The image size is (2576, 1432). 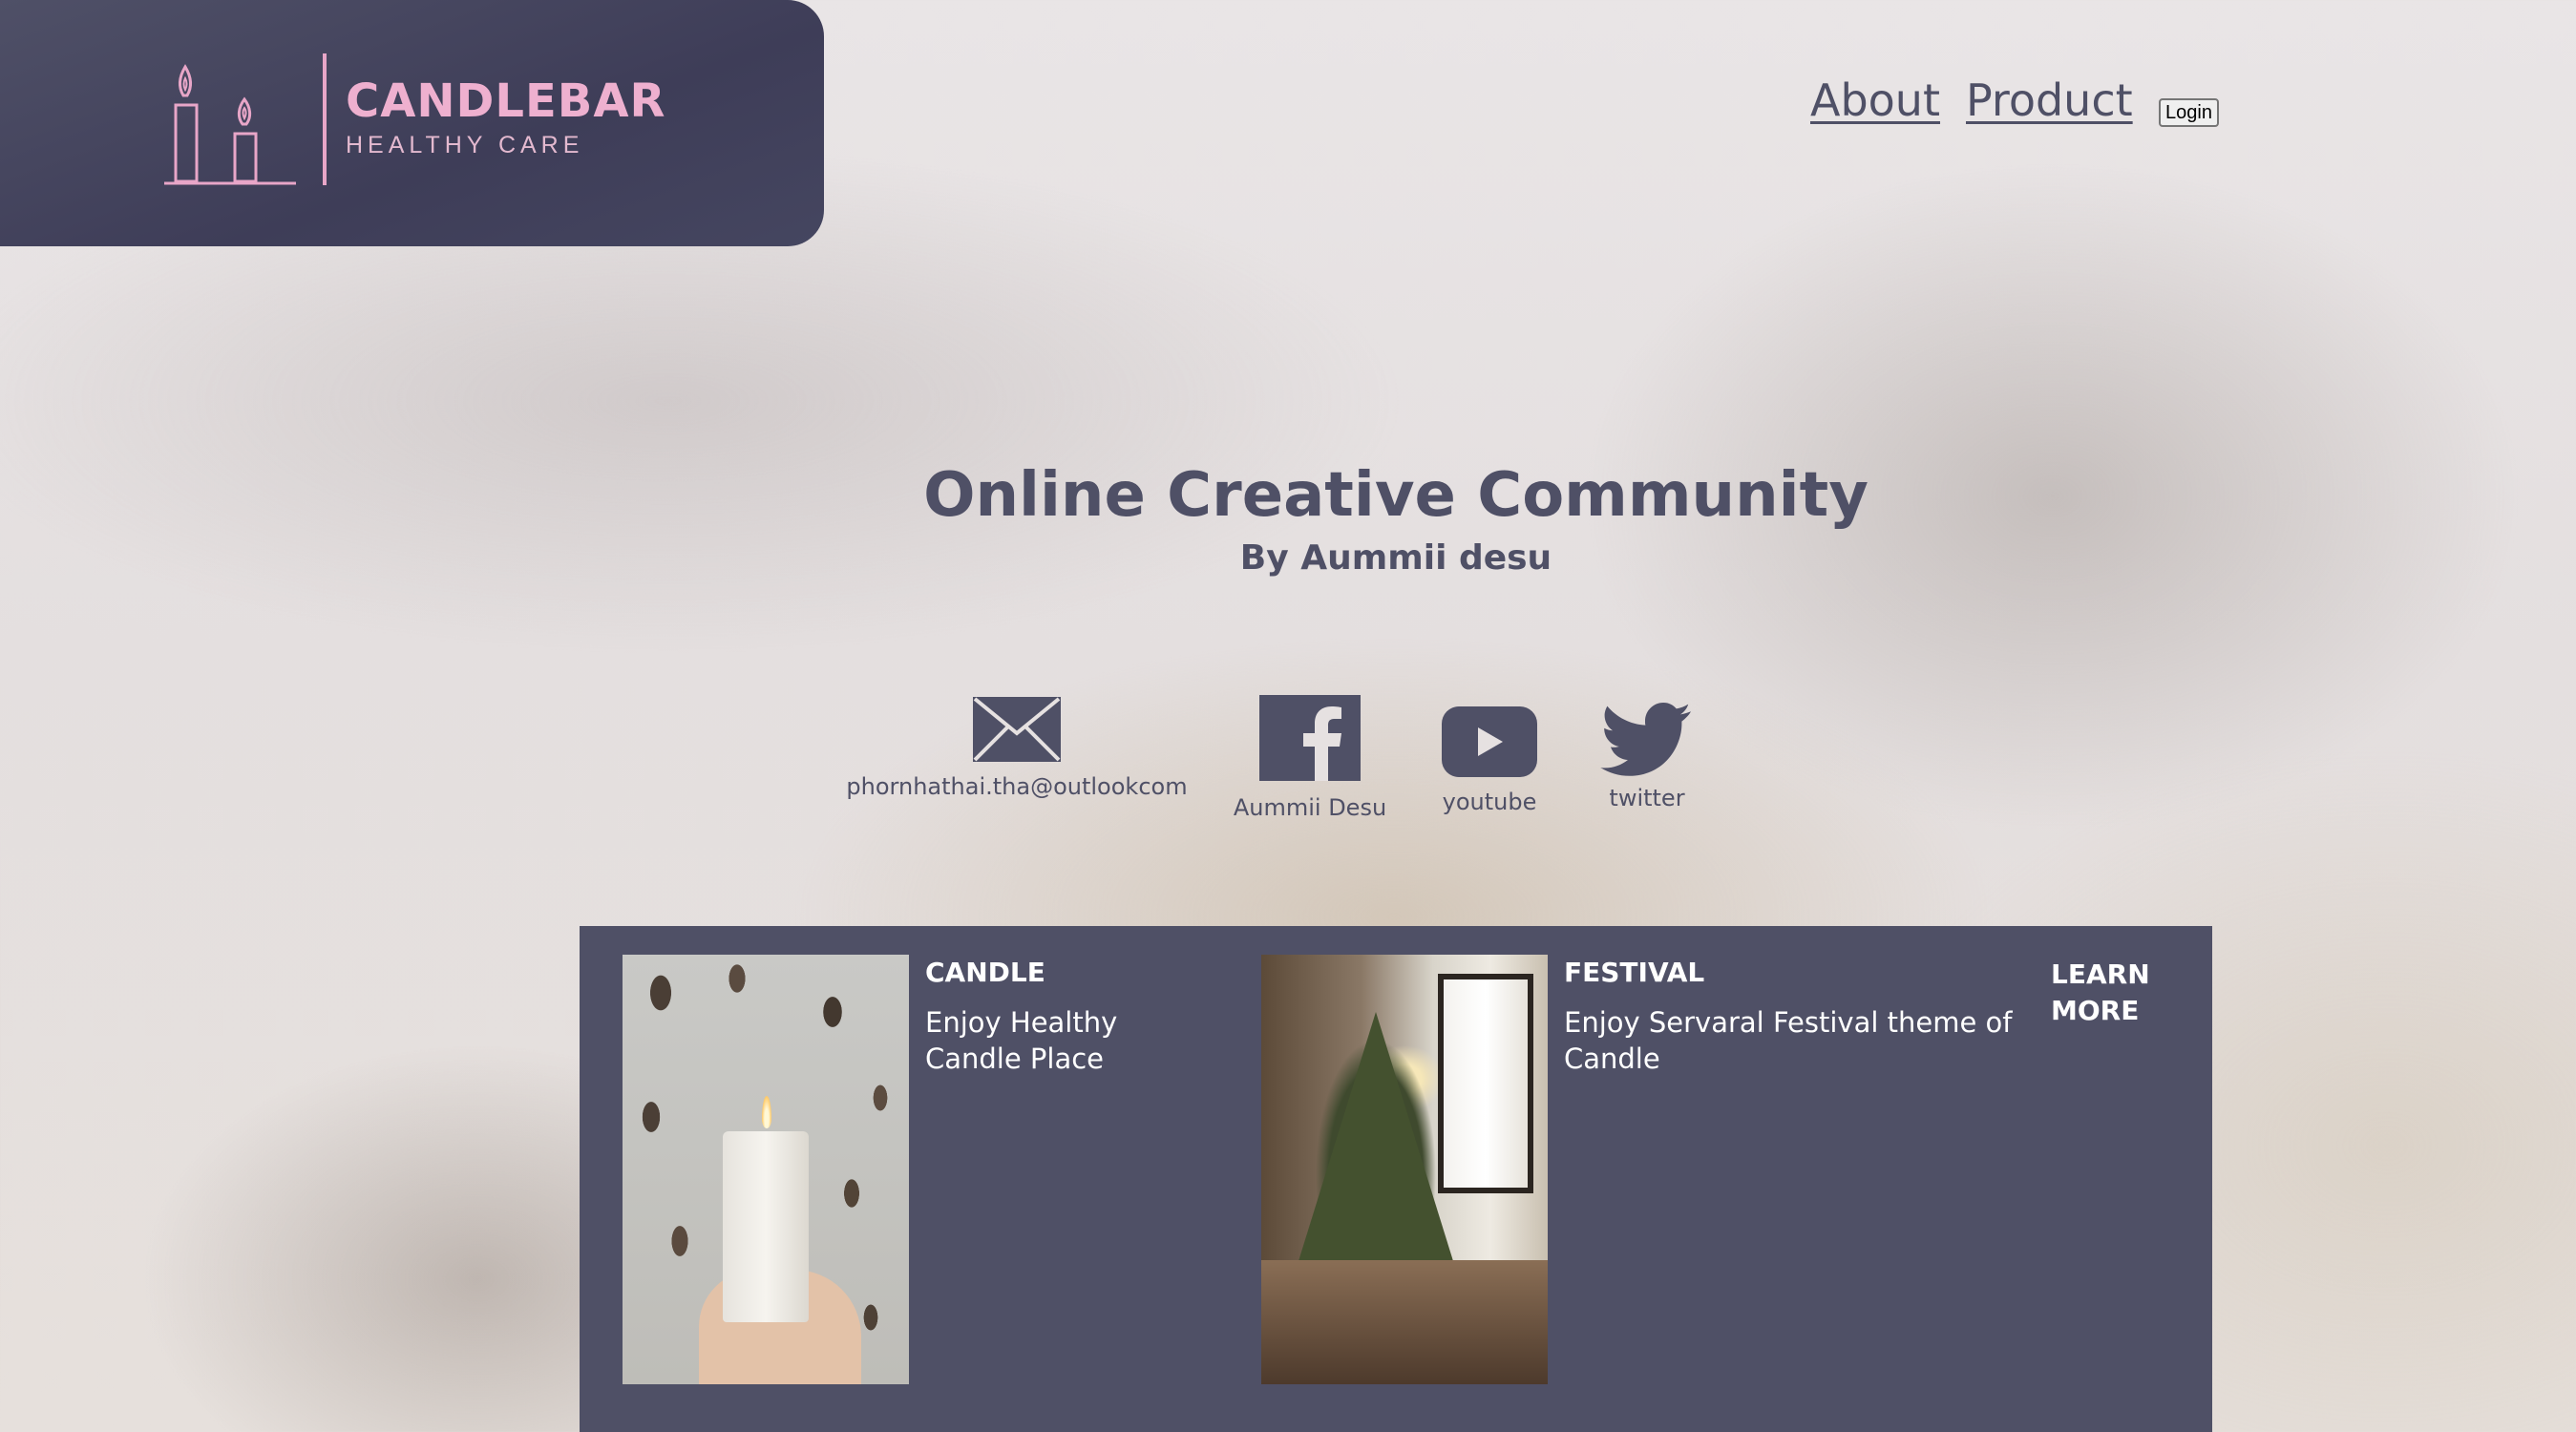 What do you see at coordinates (1645, 739) in the screenshot?
I see `twitter-icon` at bounding box center [1645, 739].